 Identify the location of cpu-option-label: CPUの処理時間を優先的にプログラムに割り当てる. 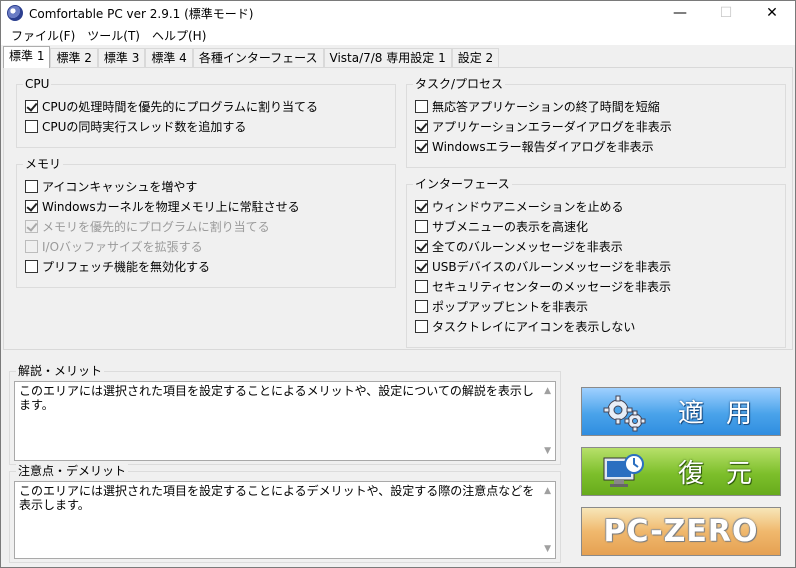
(180, 106).